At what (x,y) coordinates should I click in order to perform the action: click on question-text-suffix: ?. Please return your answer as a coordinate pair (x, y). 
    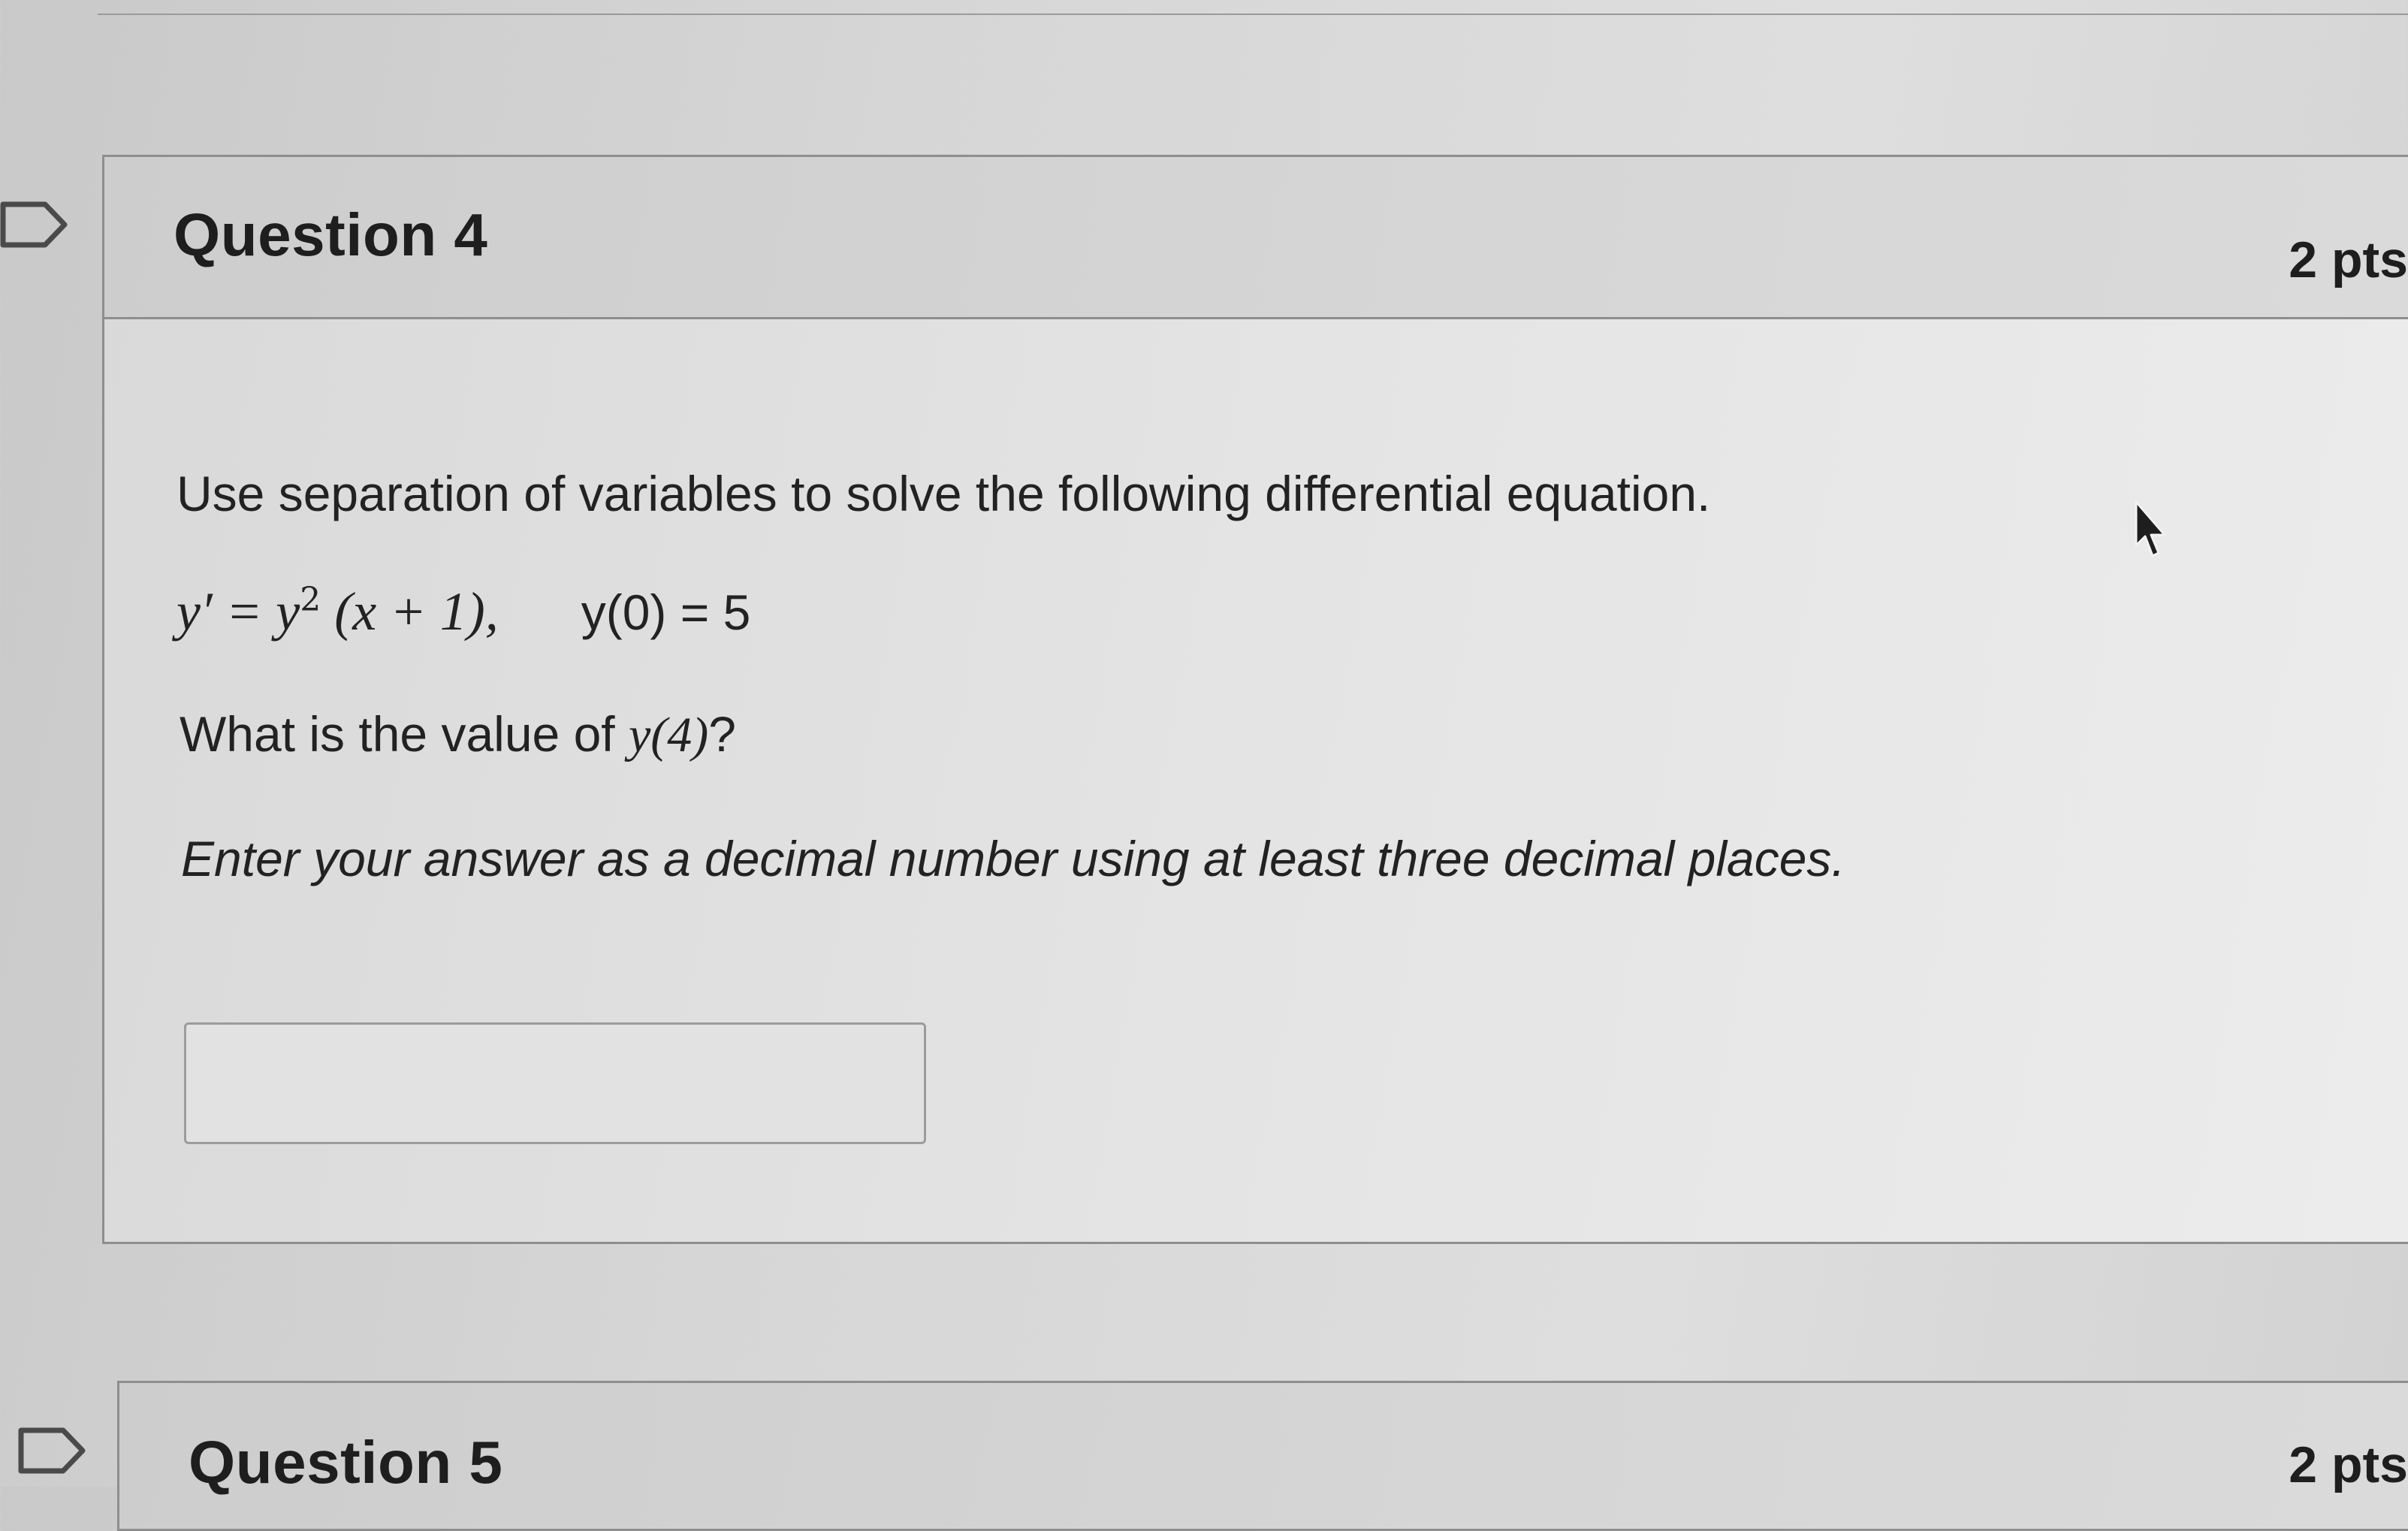
    Looking at the image, I should click on (722, 734).